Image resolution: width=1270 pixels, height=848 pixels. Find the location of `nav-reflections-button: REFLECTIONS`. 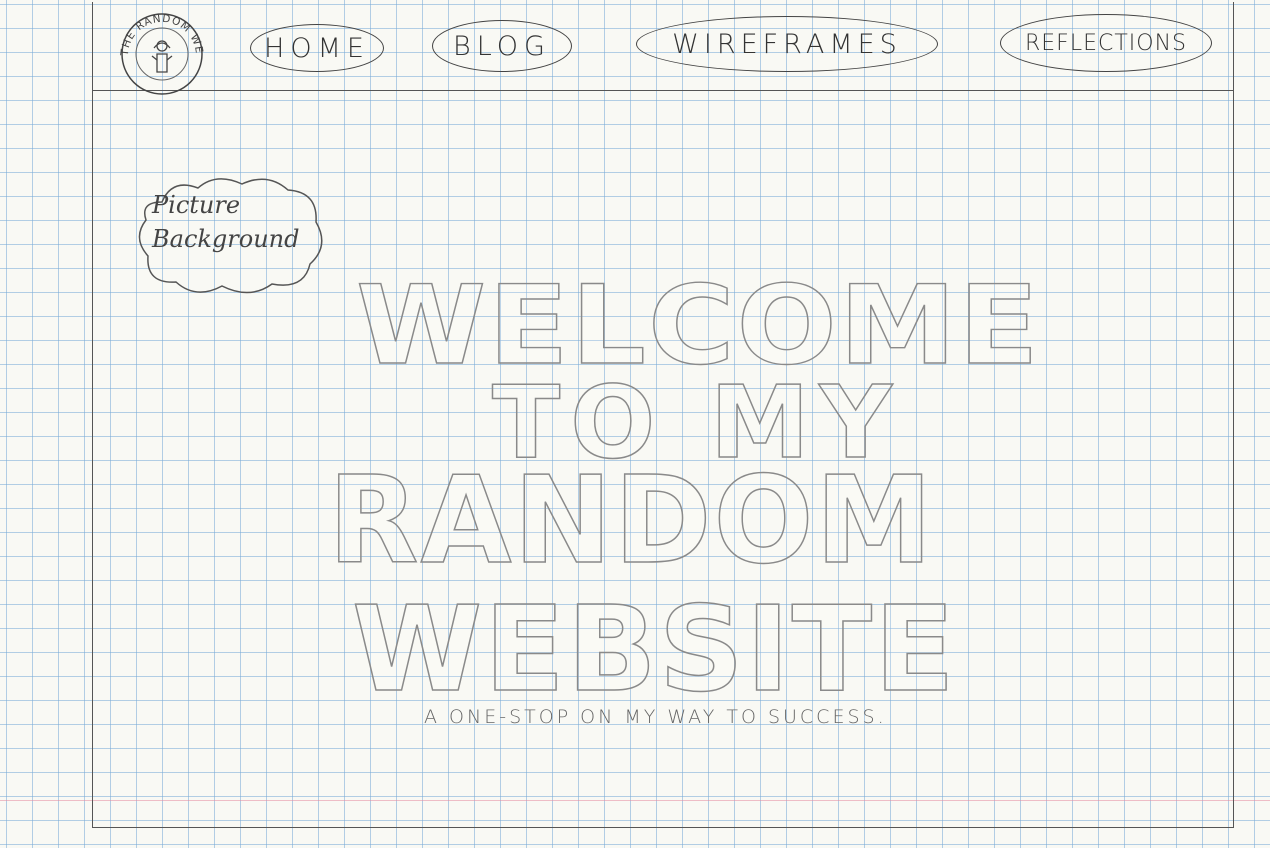

nav-reflections-button: REFLECTIONS is located at coordinates (1106, 43).